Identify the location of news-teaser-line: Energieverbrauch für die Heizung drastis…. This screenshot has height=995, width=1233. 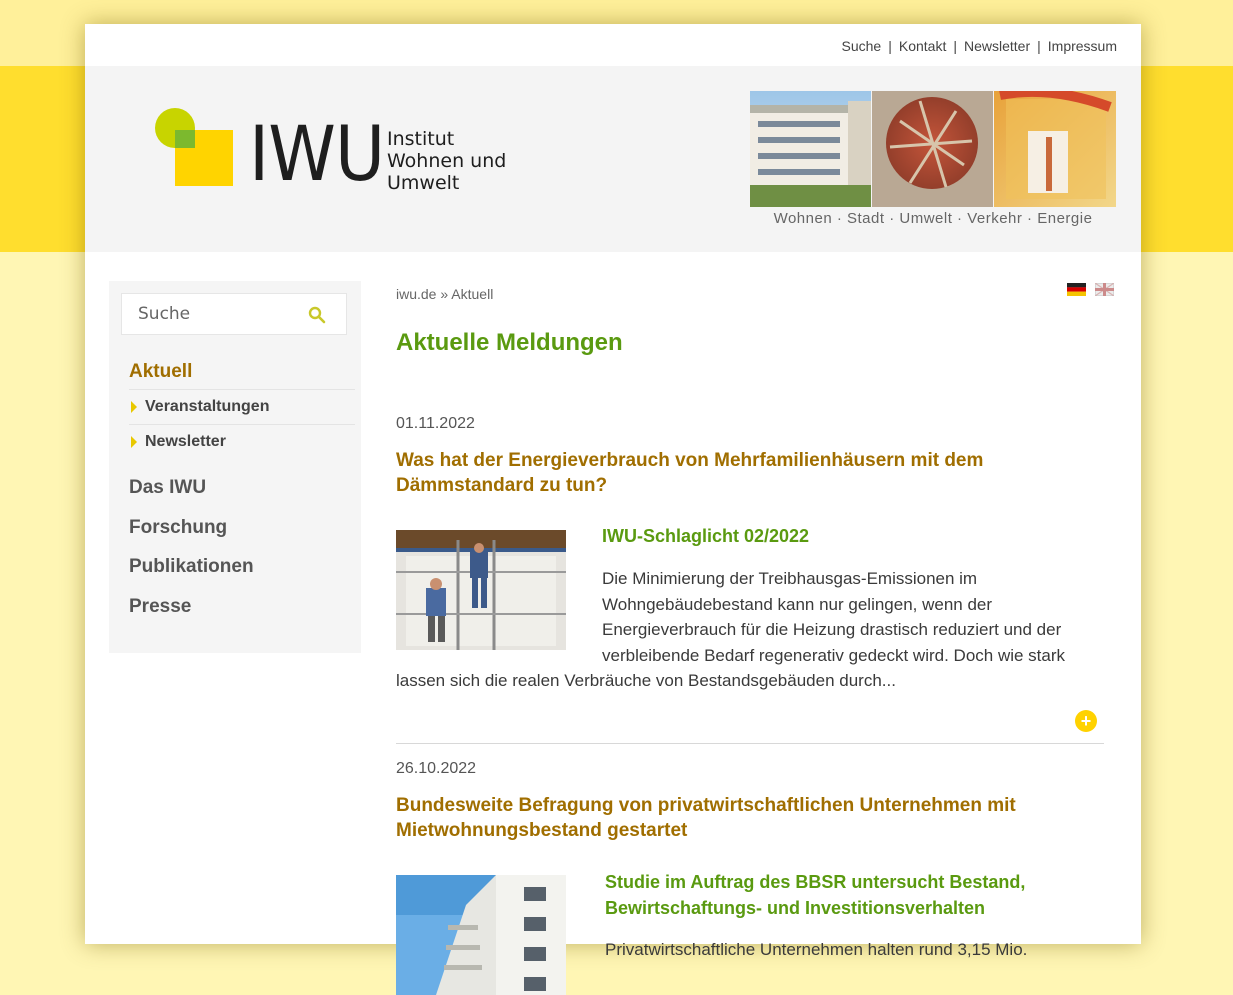
(832, 629).